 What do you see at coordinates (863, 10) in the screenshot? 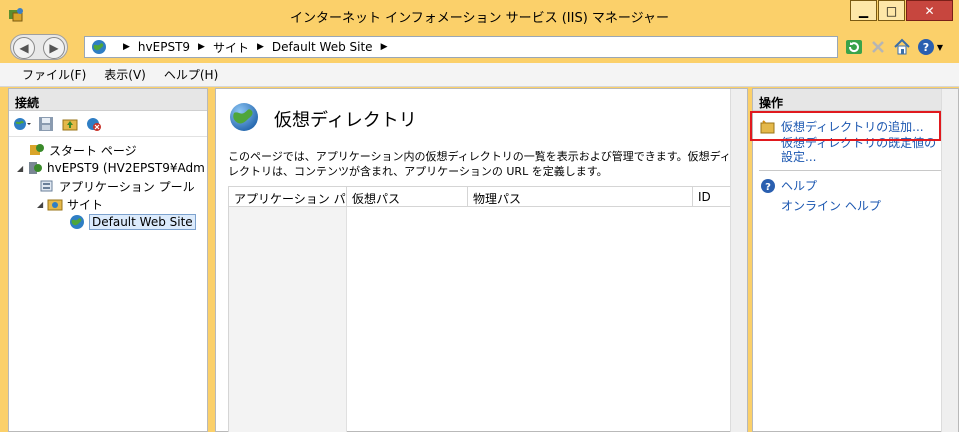
I see `minimize-button: ▁` at bounding box center [863, 10].